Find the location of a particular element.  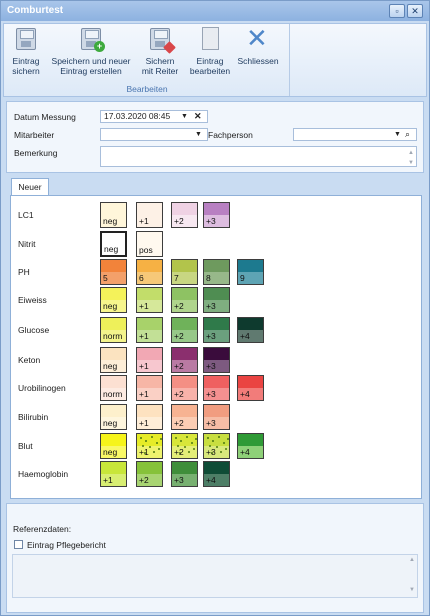

color-swatch: pos is located at coordinates (149, 244).